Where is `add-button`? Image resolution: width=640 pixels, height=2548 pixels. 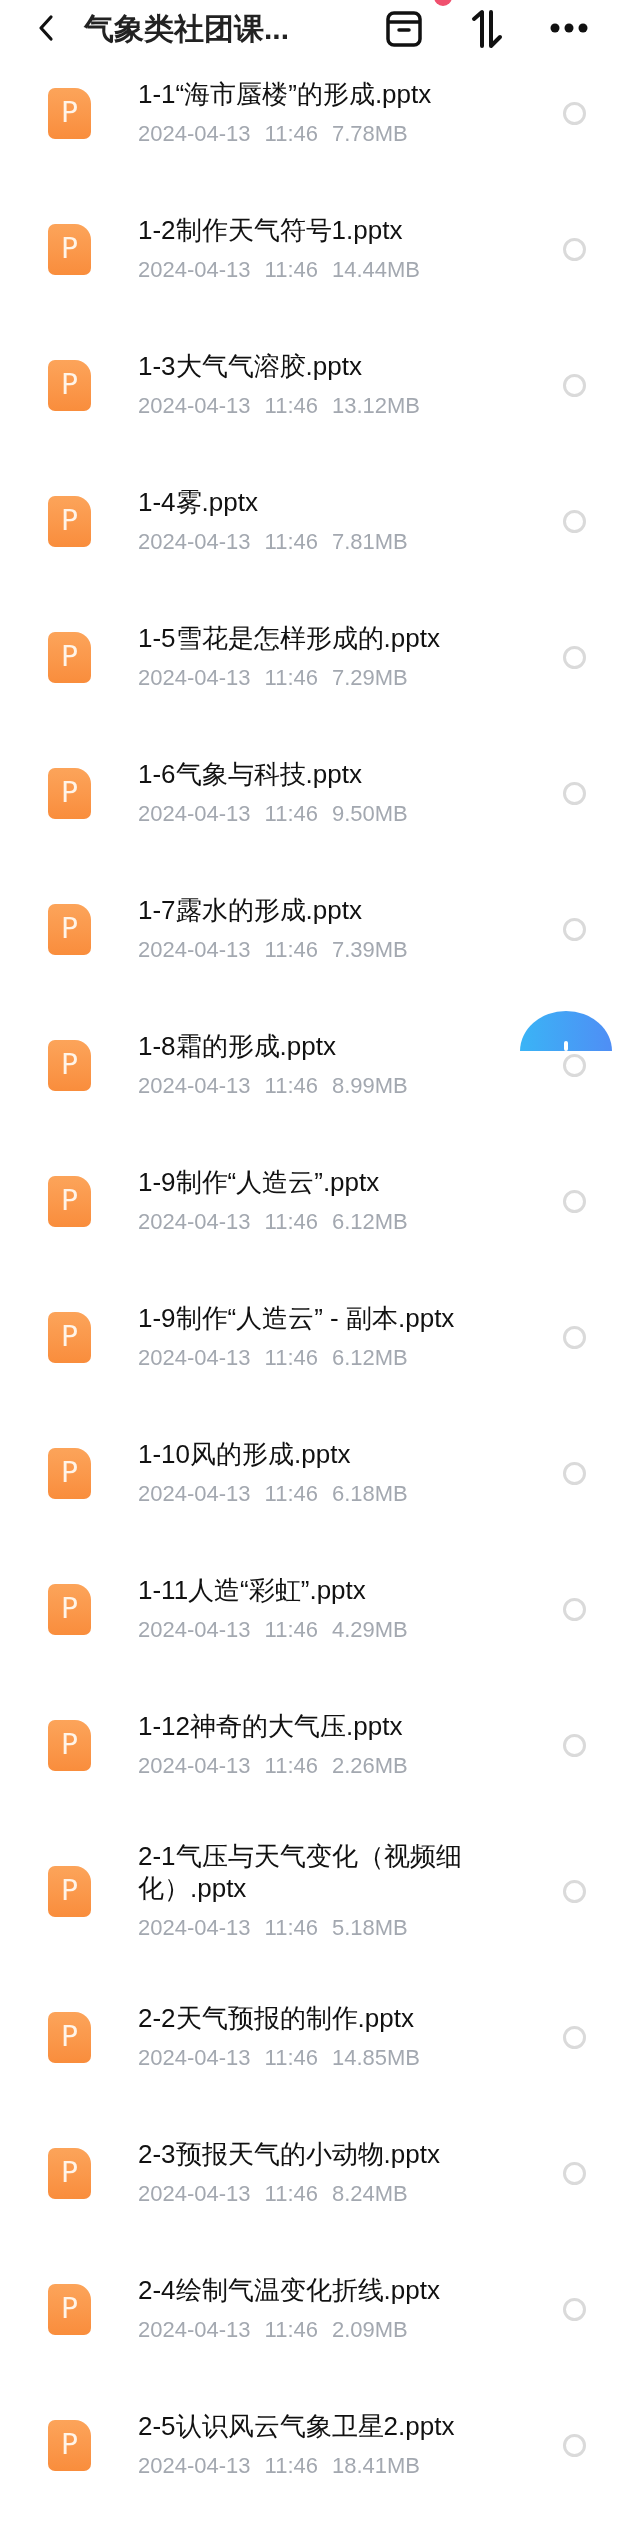 add-button is located at coordinates (566, 1031).